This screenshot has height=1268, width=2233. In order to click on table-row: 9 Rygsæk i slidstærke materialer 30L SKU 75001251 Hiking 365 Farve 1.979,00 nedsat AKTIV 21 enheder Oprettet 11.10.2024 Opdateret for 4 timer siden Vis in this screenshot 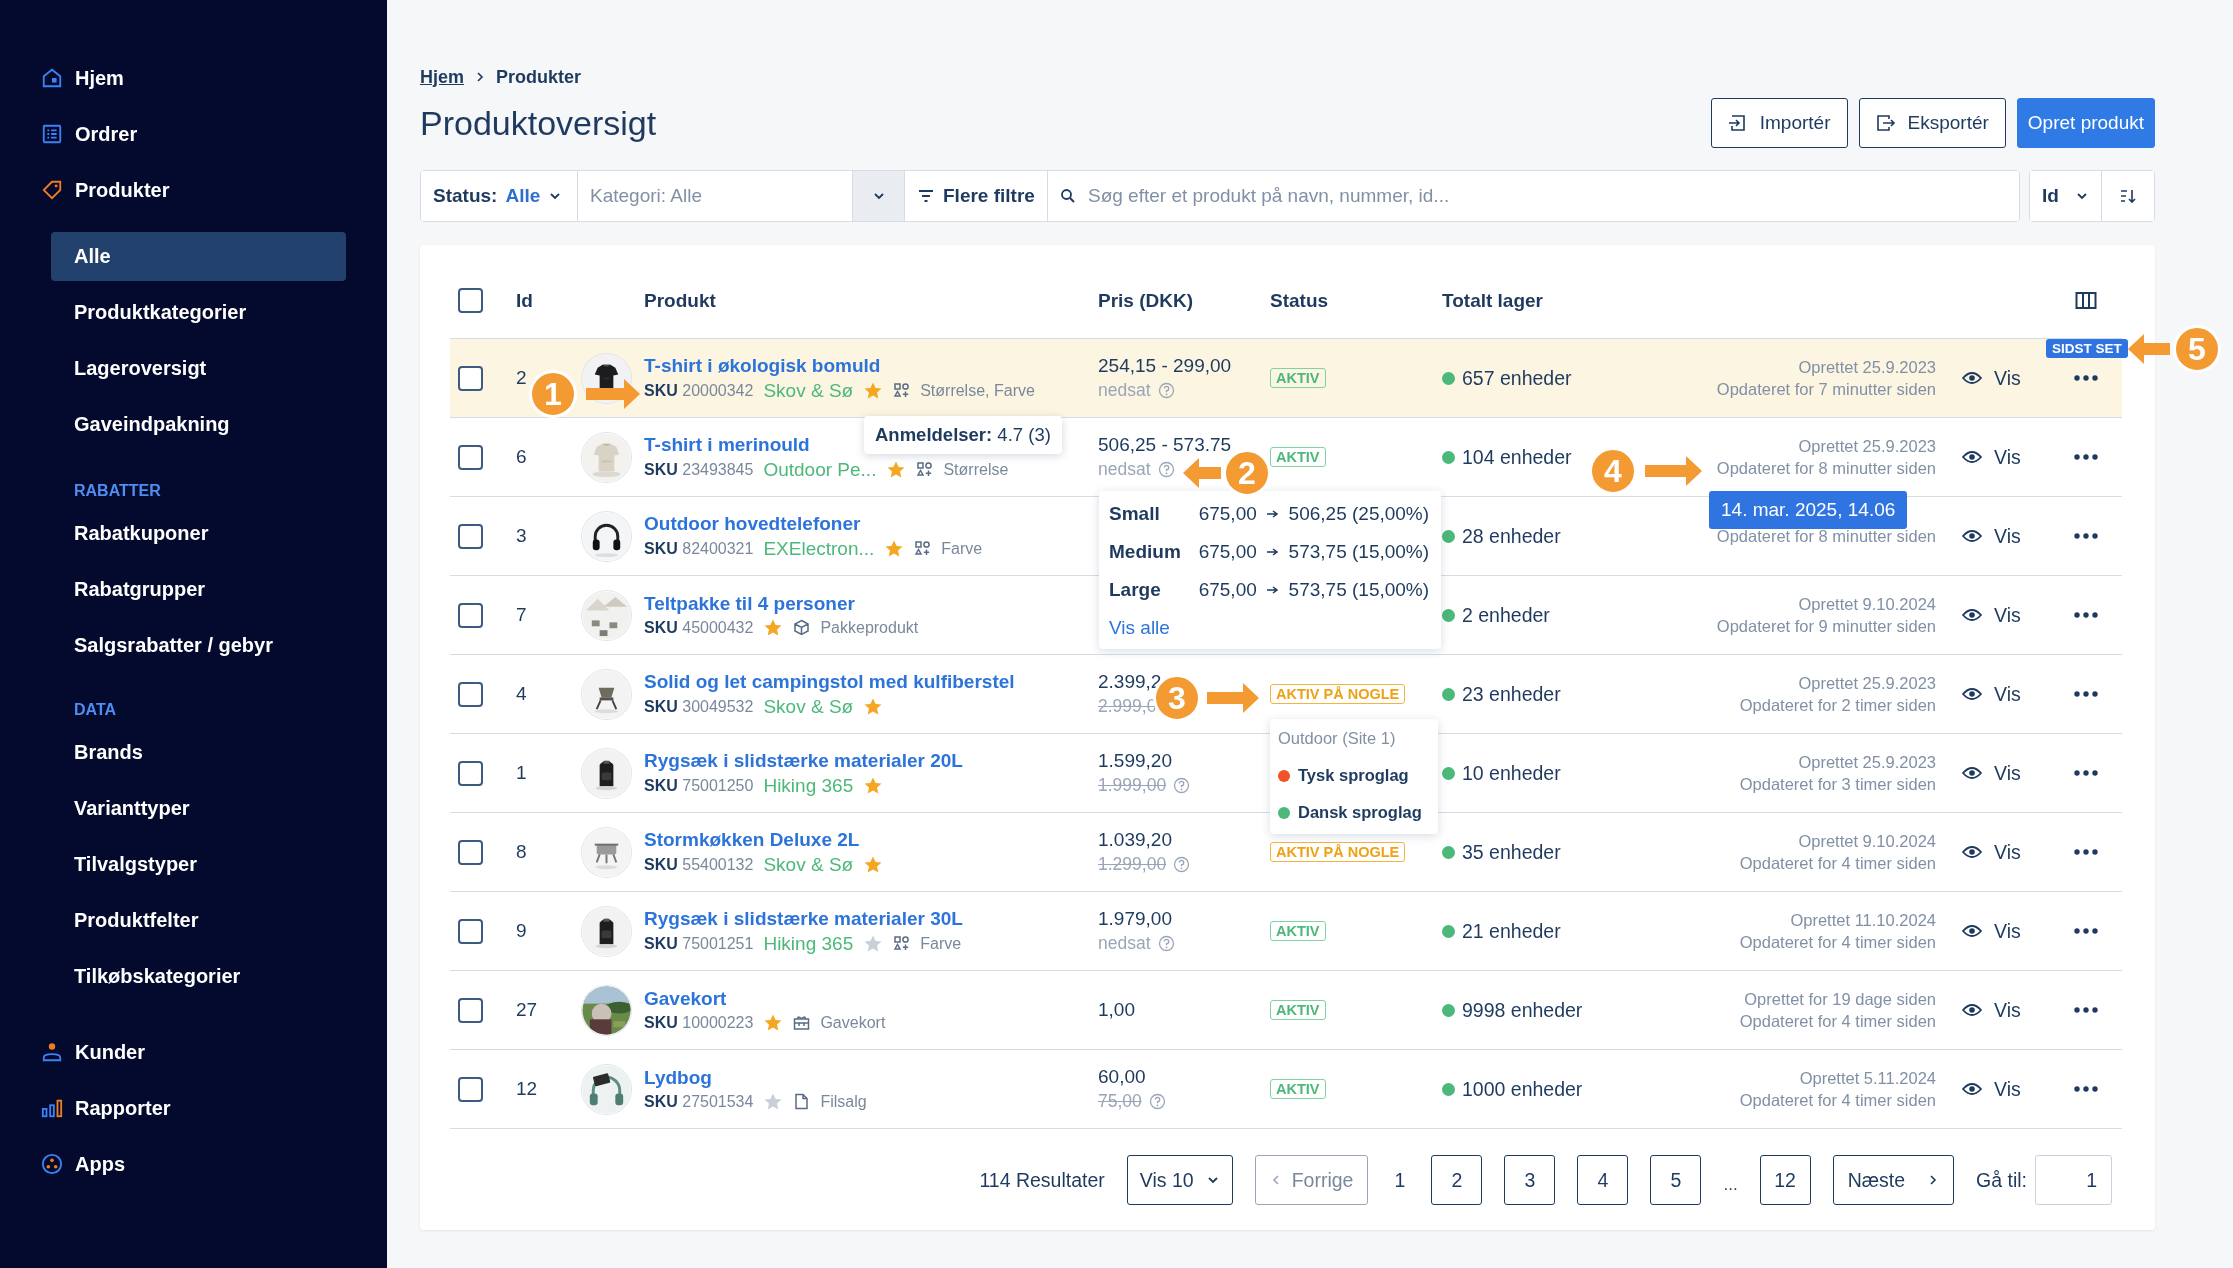, I will do `click(1286, 931)`.